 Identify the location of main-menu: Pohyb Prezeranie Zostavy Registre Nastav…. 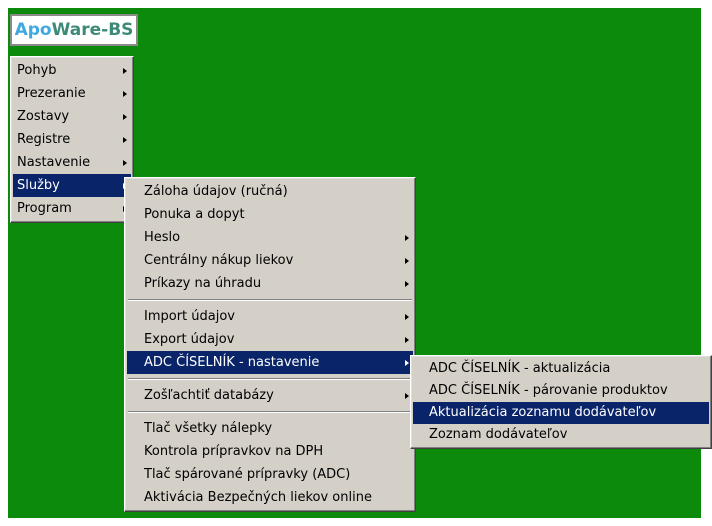
(72, 139).